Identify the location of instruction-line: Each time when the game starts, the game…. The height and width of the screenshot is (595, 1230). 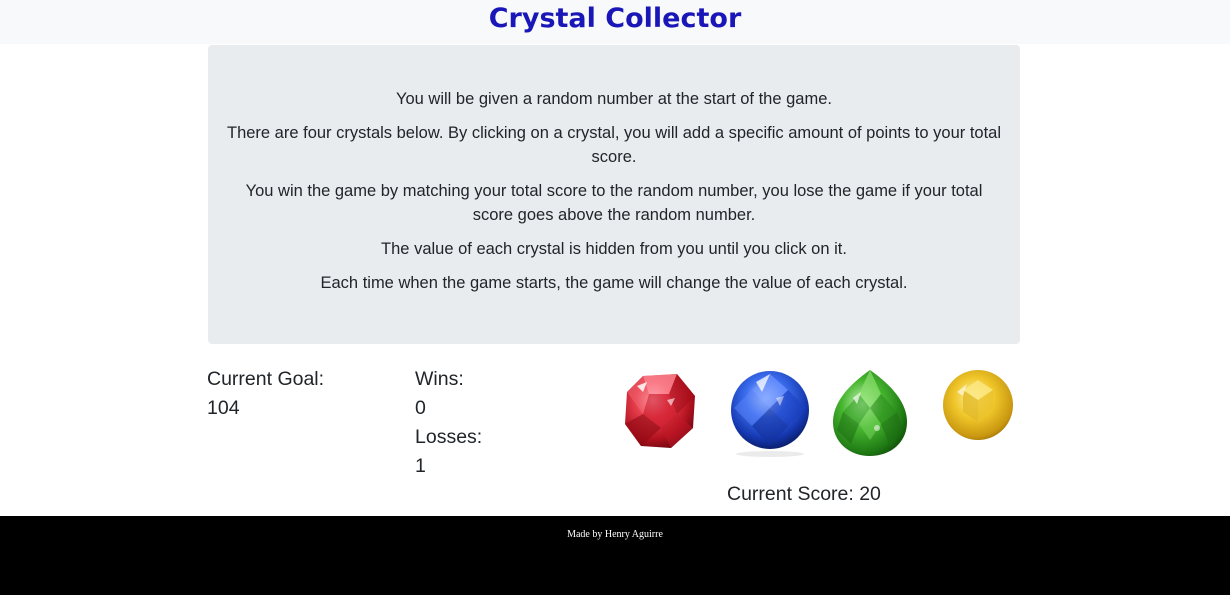
(614, 283).